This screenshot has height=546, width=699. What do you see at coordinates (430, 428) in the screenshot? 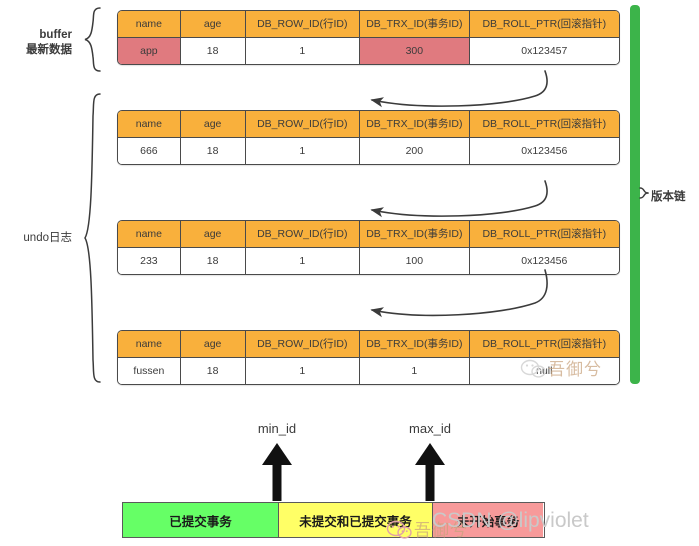
I see `marker-label-max-id: max_id` at bounding box center [430, 428].